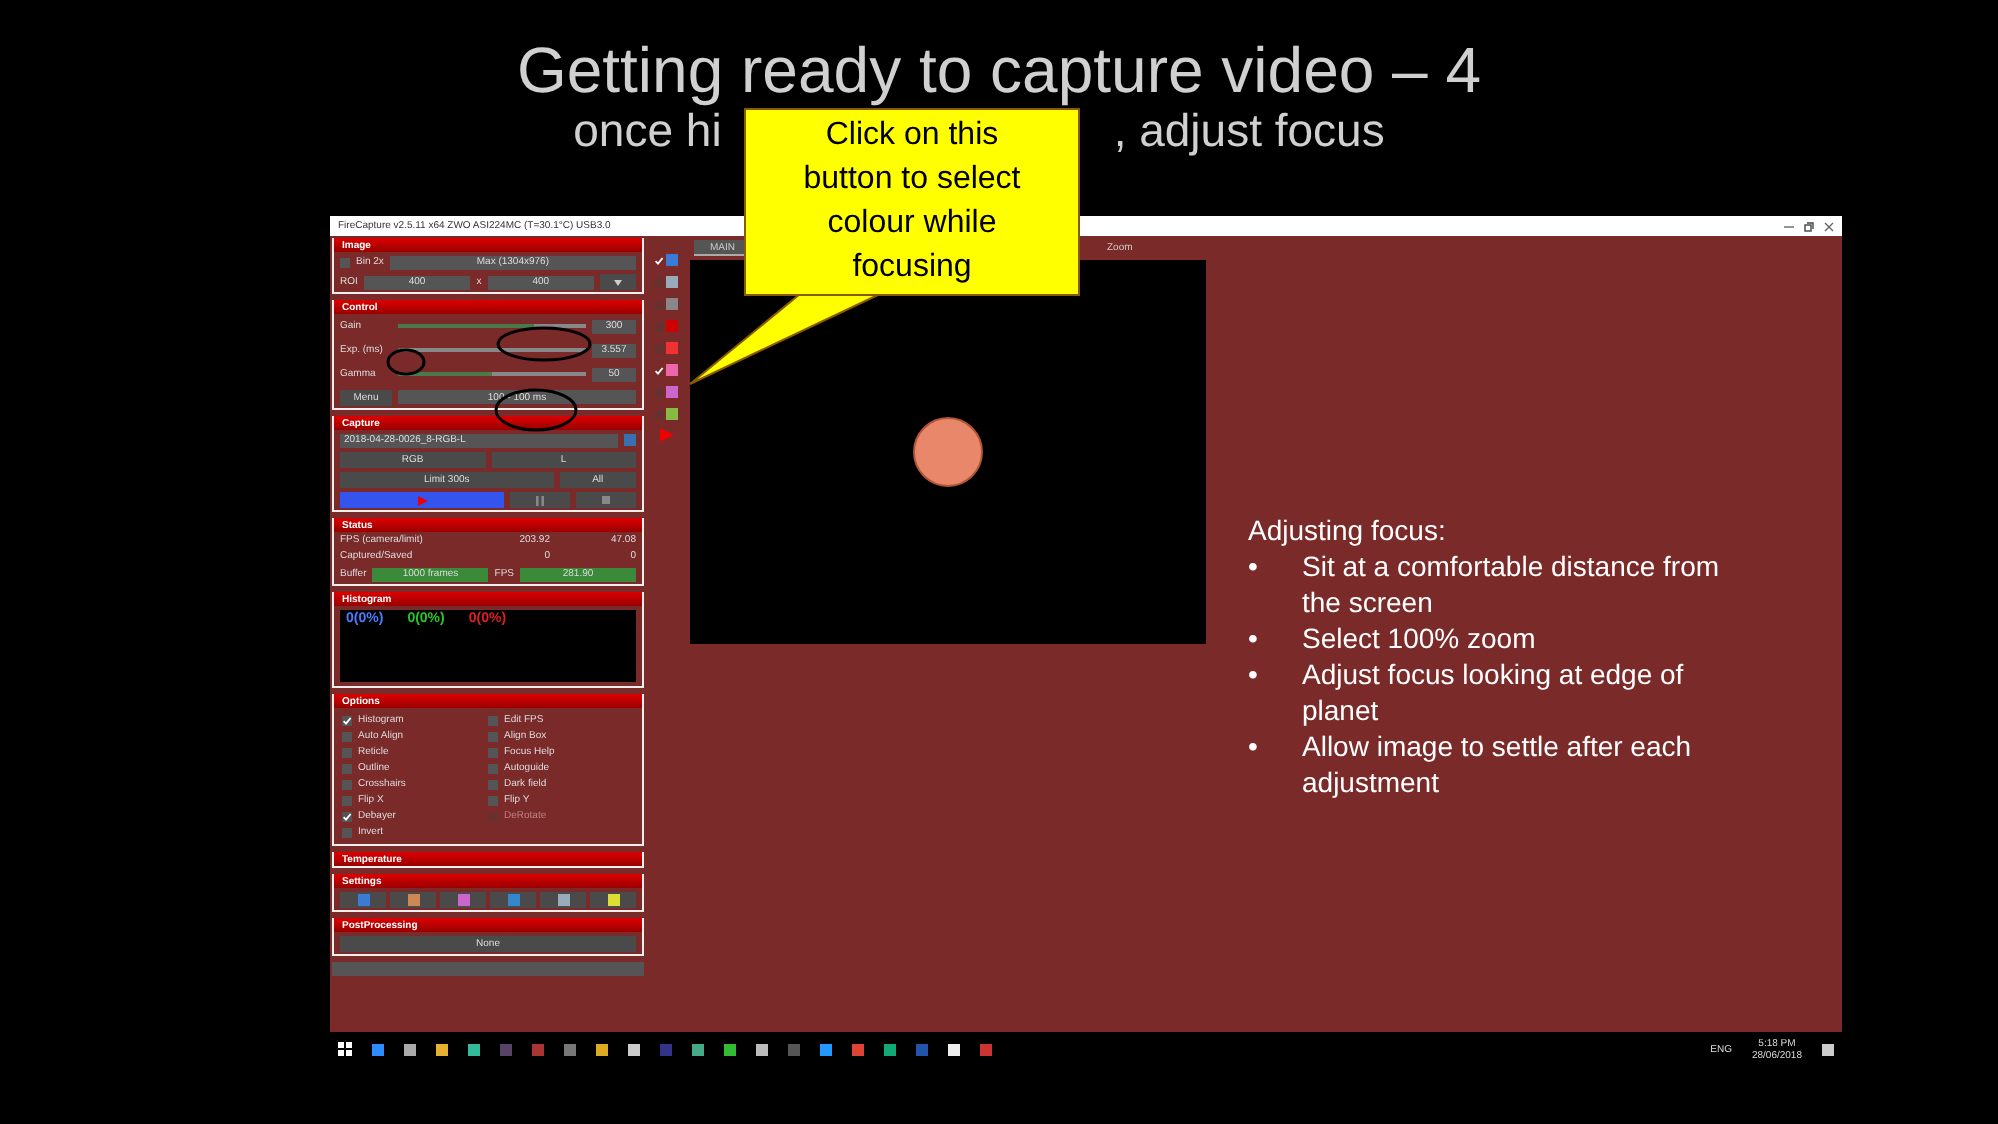 This screenshot has width=1998, height=1124. I want to click on planet-drawing, so click(948, 452).